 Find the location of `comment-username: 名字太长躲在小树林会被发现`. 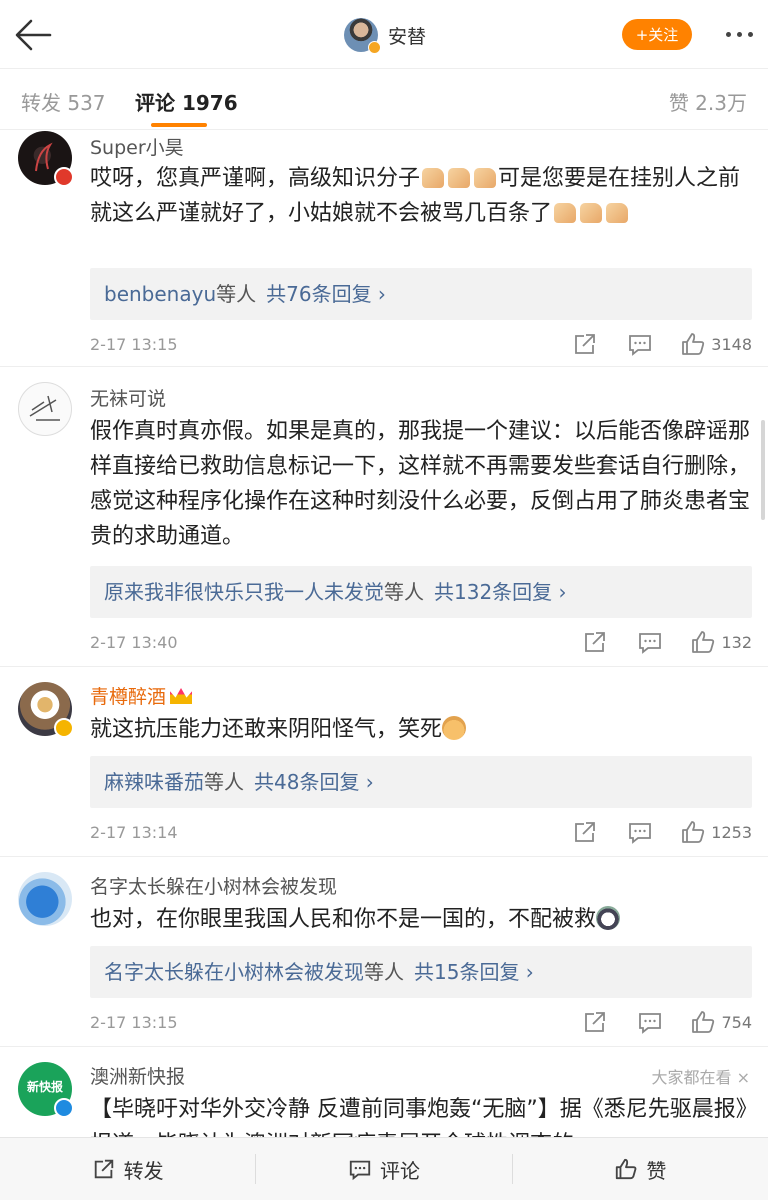

comment-username: 名字太长躲在小树林会被发现 is located at coordinates (213, 885).